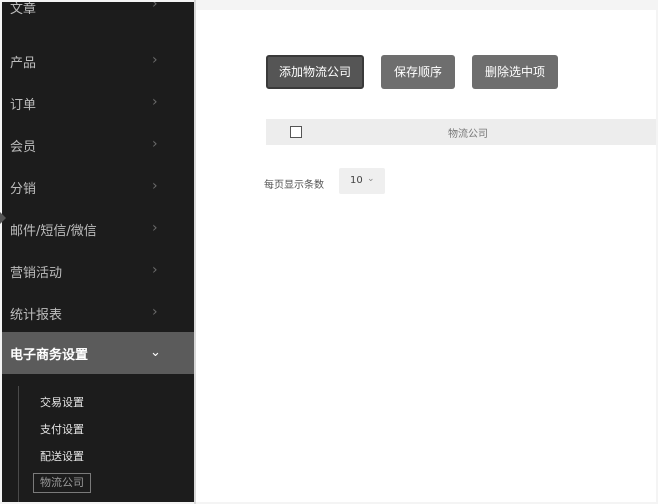 This screenshot has height=504, width=658. I want to click on column-header-logistics-company: 物流公司, so click(468, 134).